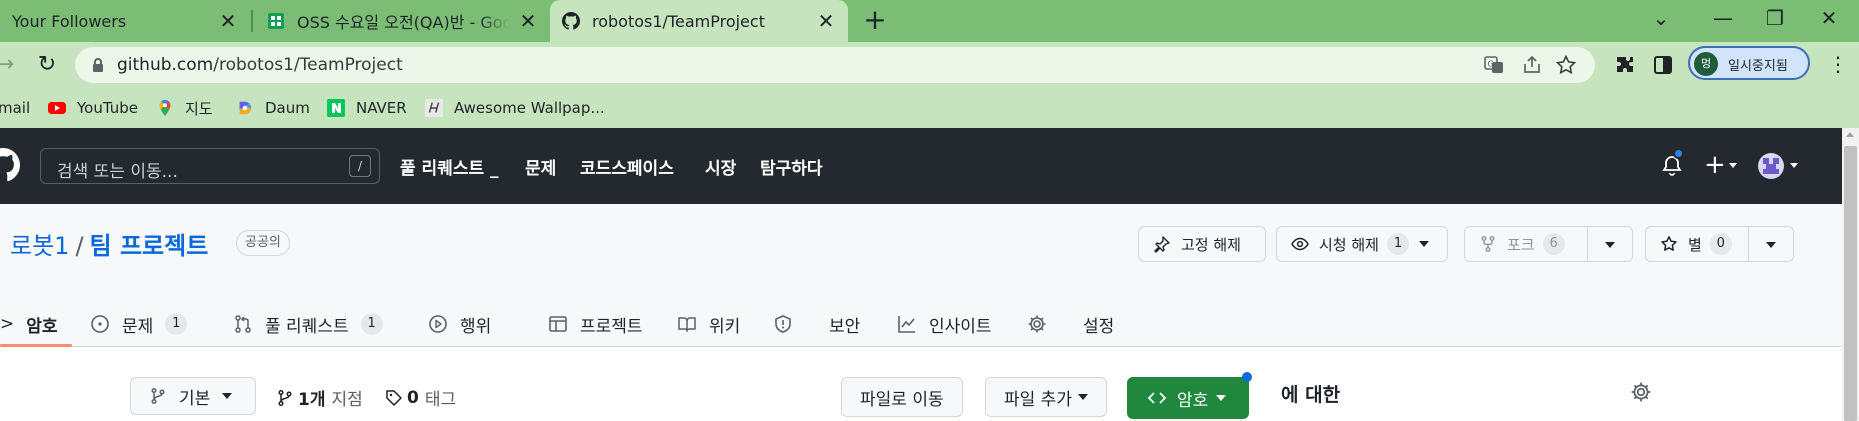  I want to click on tab-code: > 암호, so click(29, 324).